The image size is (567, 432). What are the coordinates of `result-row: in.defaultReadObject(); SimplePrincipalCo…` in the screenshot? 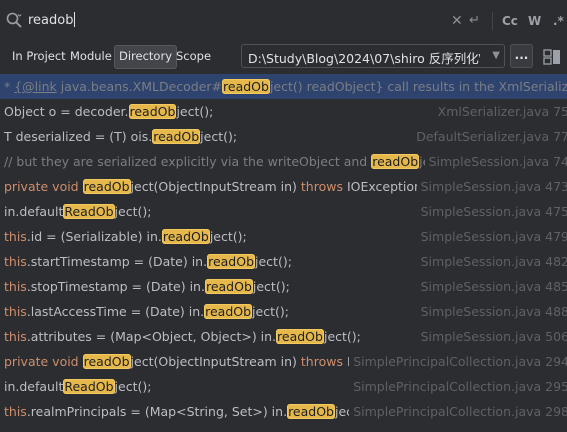 It's located at (283, 386).